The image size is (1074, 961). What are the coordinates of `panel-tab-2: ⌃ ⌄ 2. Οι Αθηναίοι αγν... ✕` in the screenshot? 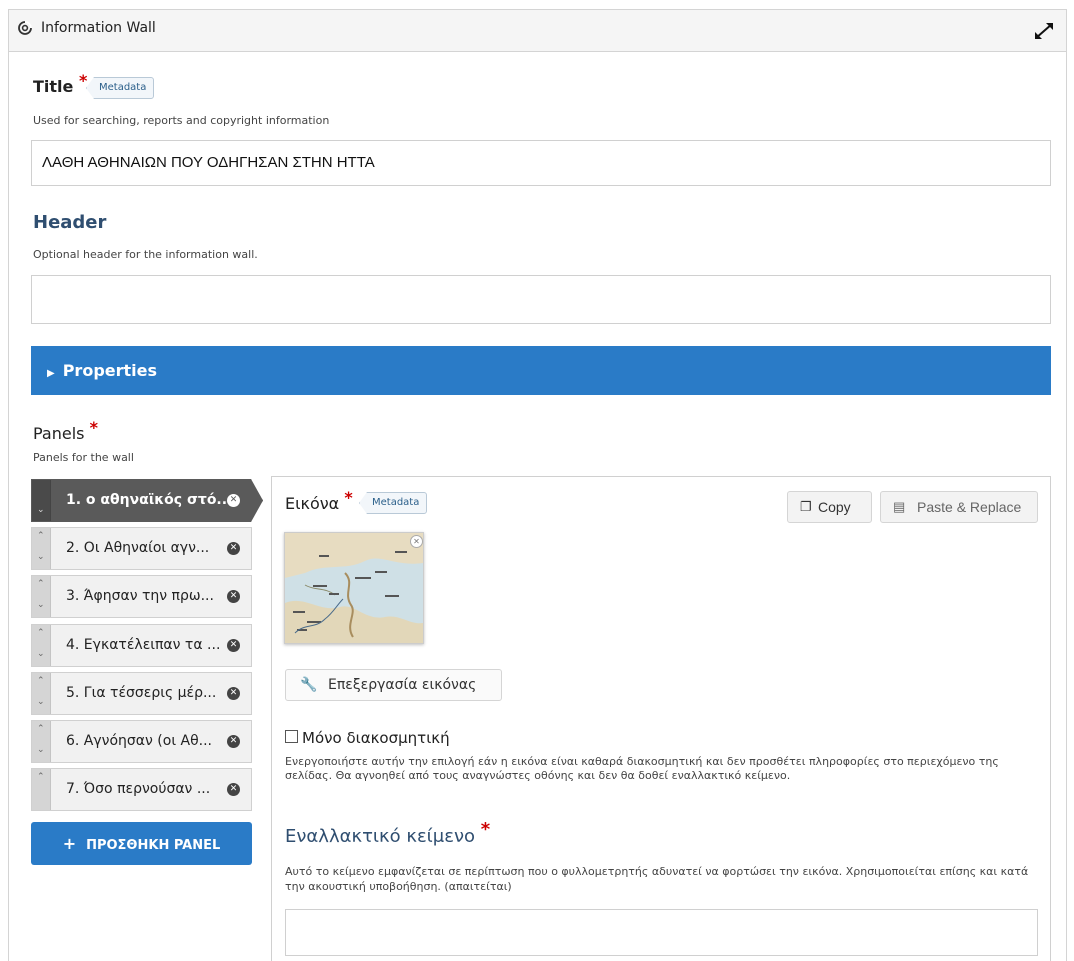 It's located at (141, 548).